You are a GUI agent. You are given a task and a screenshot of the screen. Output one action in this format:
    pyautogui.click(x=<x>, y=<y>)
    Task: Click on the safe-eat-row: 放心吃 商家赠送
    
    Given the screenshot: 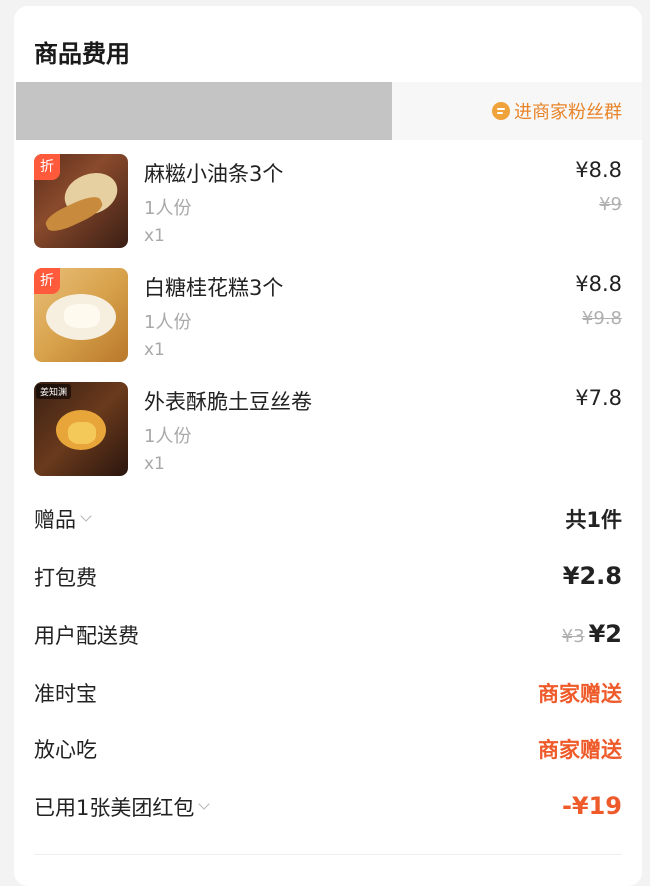 What is the action you would take?
    pyautogui.click(x=328, y=751)
    